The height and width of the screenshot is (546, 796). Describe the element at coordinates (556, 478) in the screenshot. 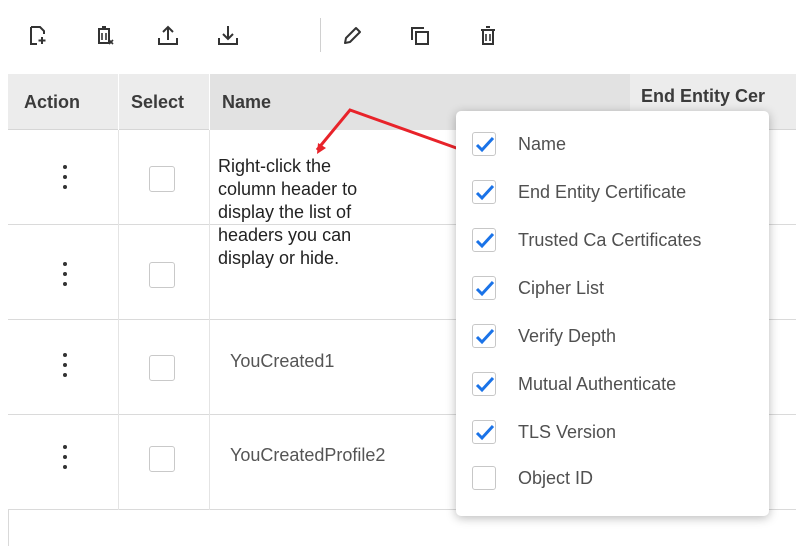

I see `menu-item-label: Object ID` at that location.